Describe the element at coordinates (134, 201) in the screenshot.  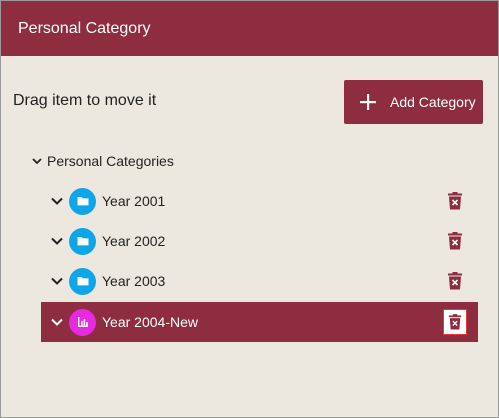
I see `tree-item-label: Year 2001` at that location.